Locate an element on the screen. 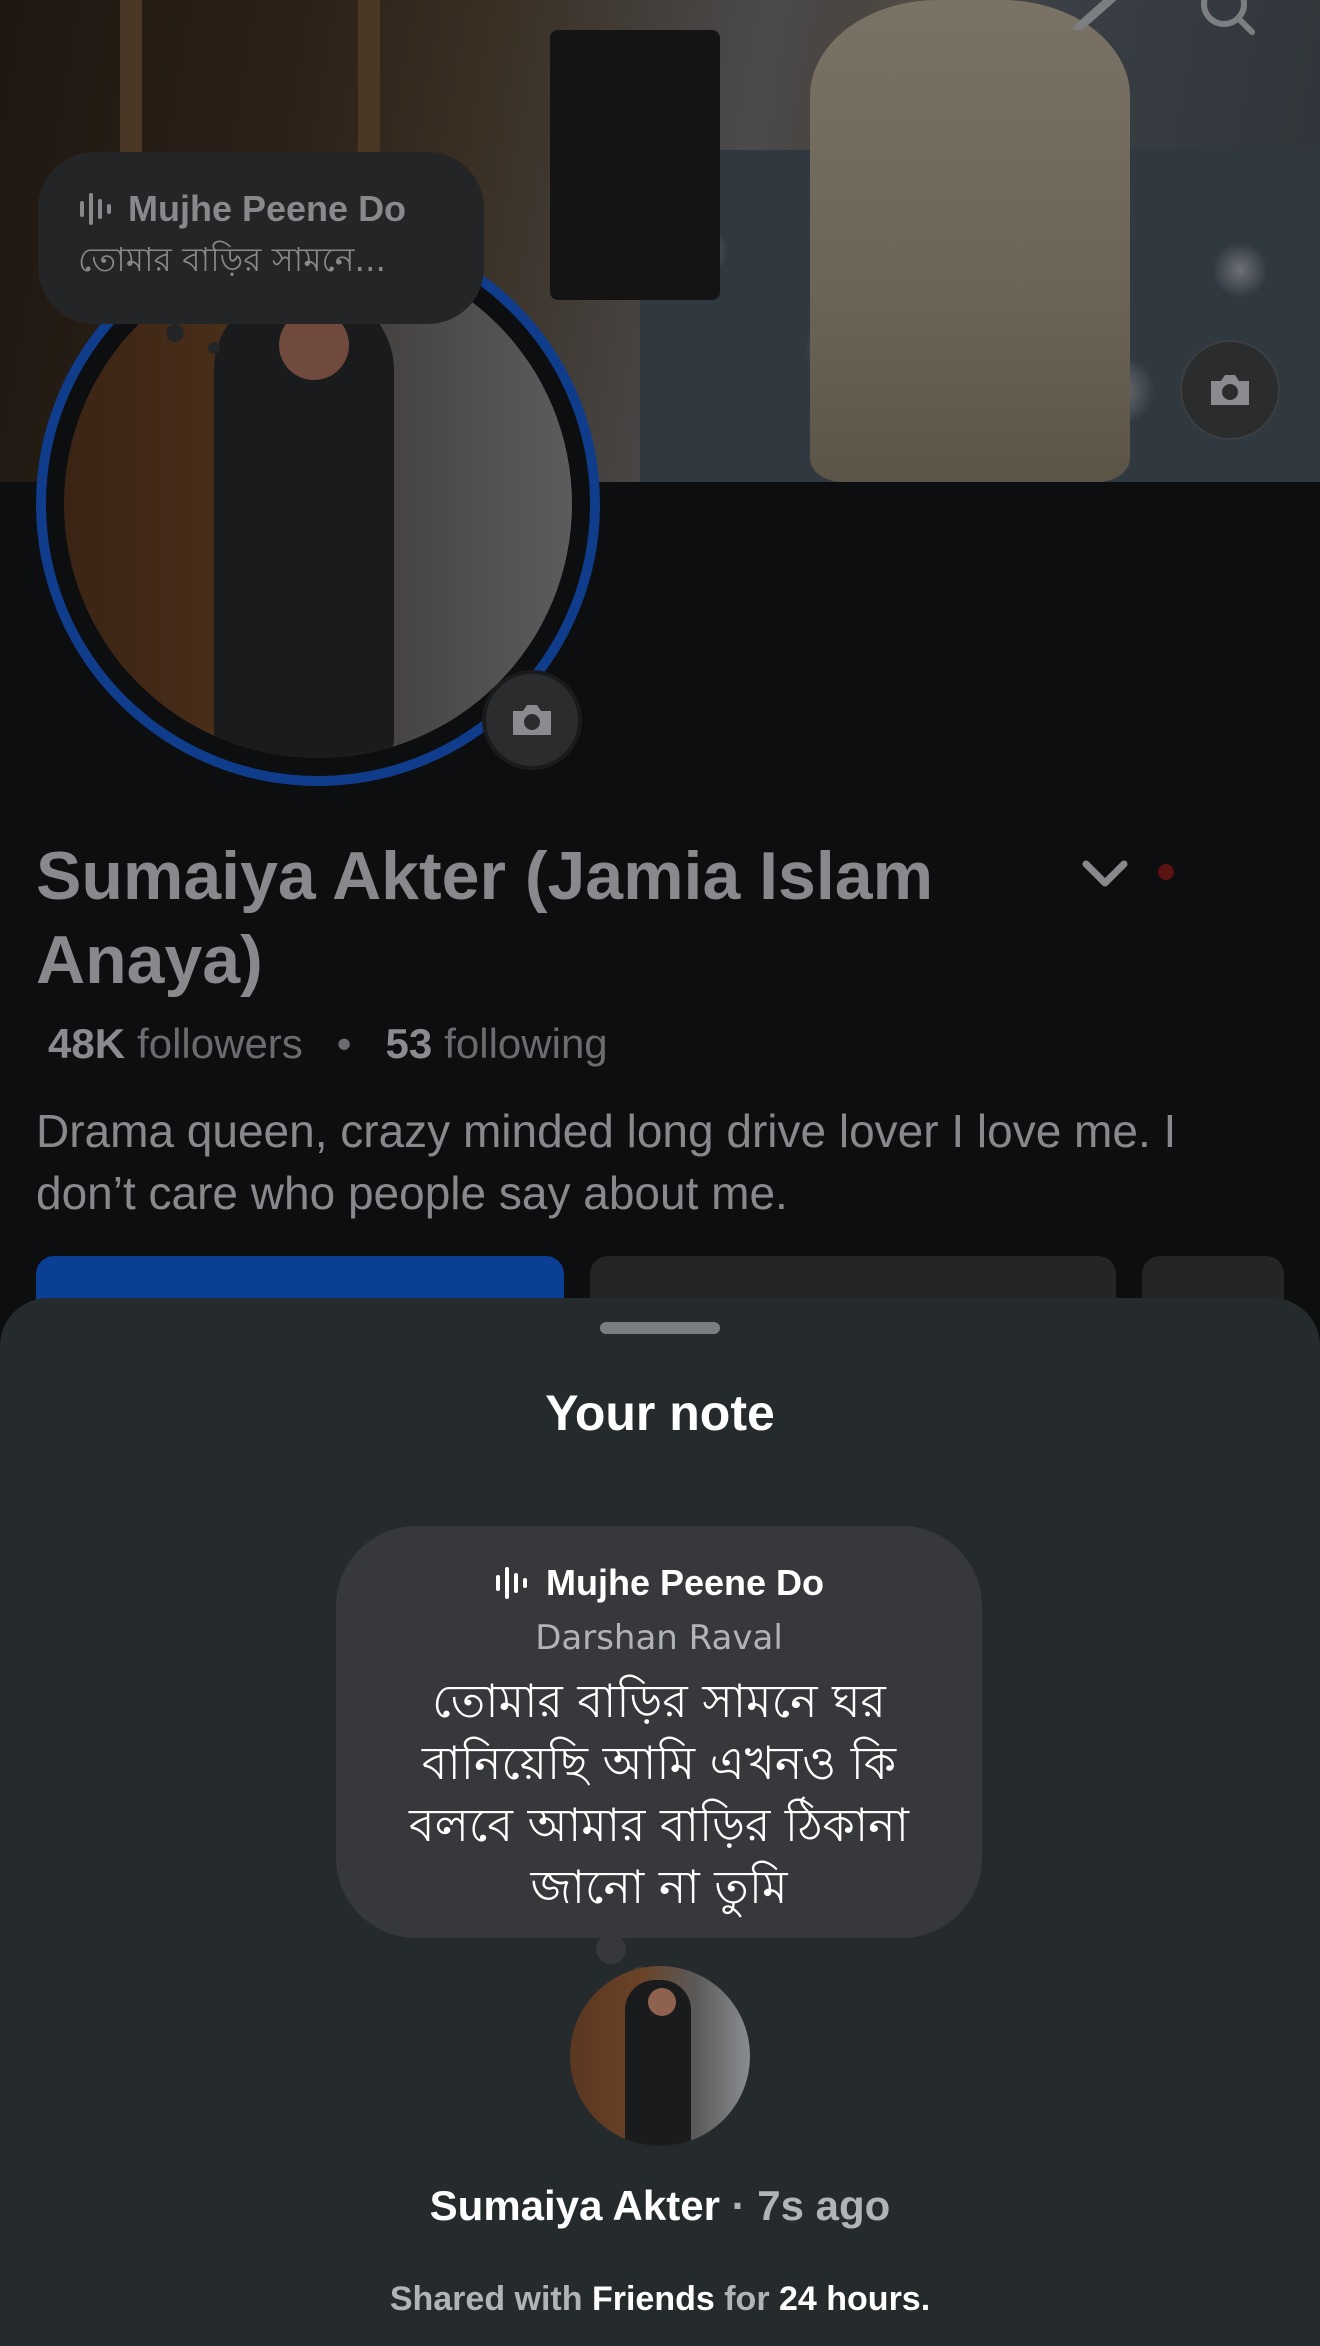 Image resolution: width=1320 pixels, height=2346 pixels. avatar-camera-button is located at coordinates (532, 720).